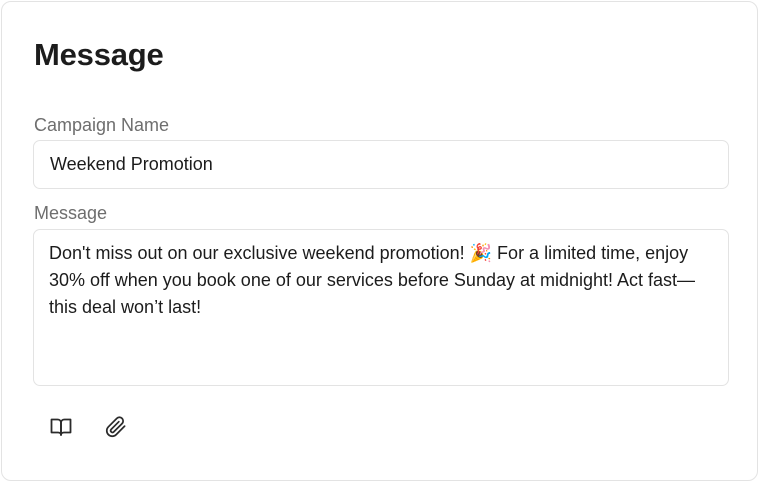  I want to click on campaign-name-input, so click(381, 164).